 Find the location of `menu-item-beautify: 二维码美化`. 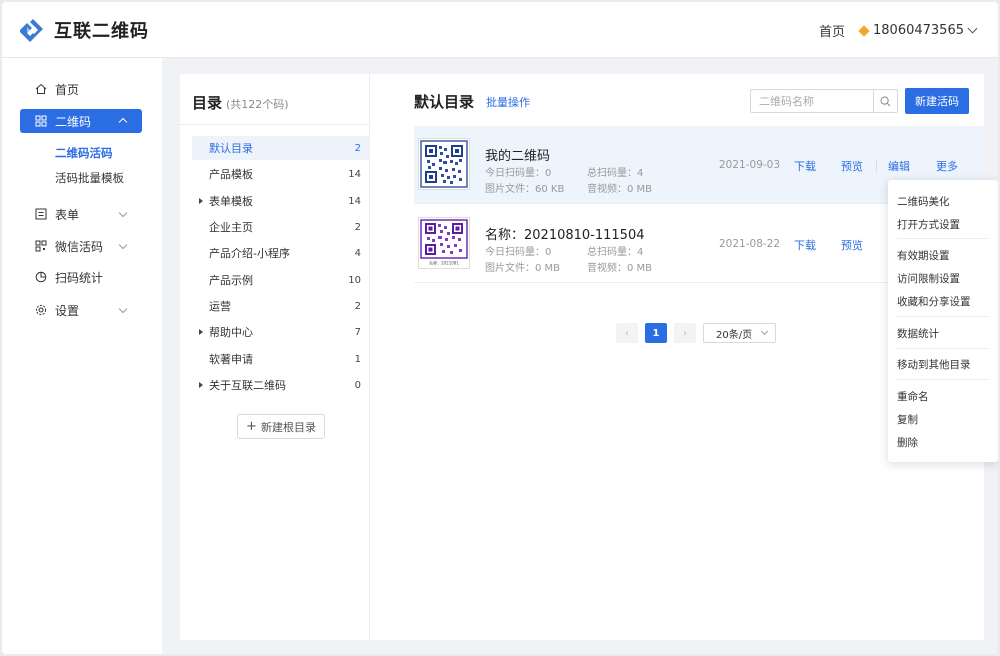

menu-item-beautify: 二维码美化 is located at coordinates (923, 201).